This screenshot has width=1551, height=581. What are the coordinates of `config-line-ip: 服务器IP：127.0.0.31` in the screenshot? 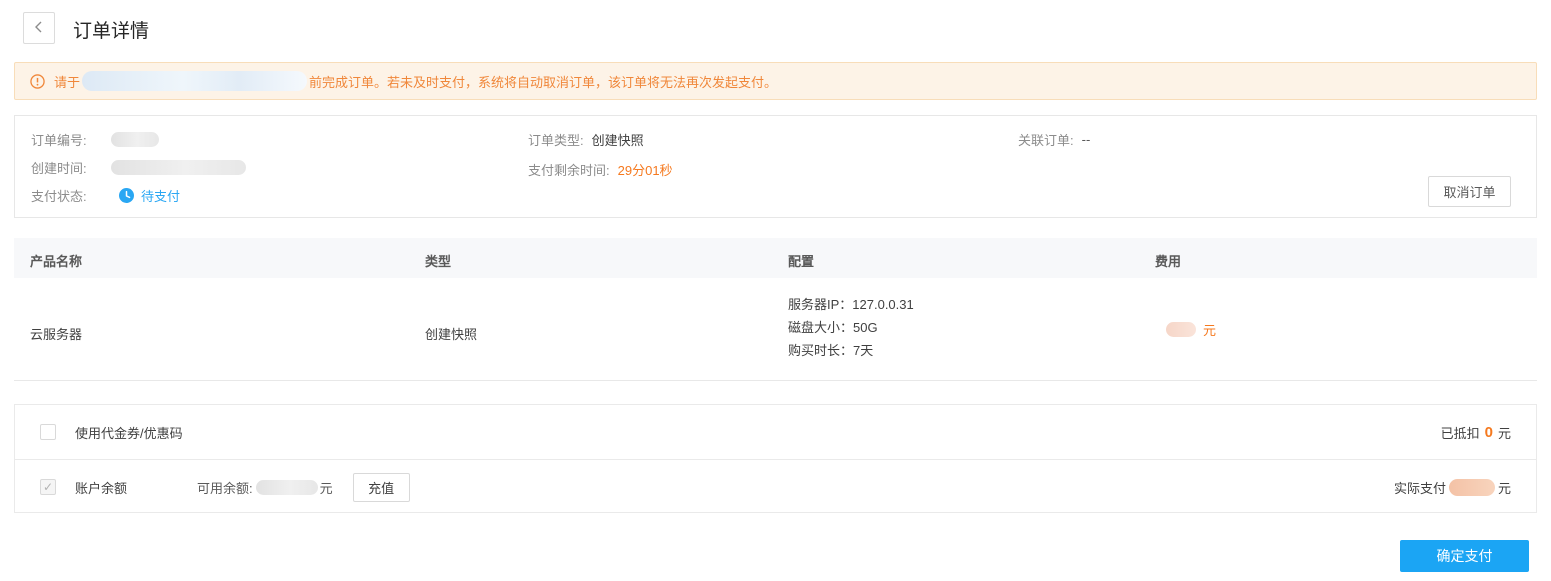 It's located at (851, 304).